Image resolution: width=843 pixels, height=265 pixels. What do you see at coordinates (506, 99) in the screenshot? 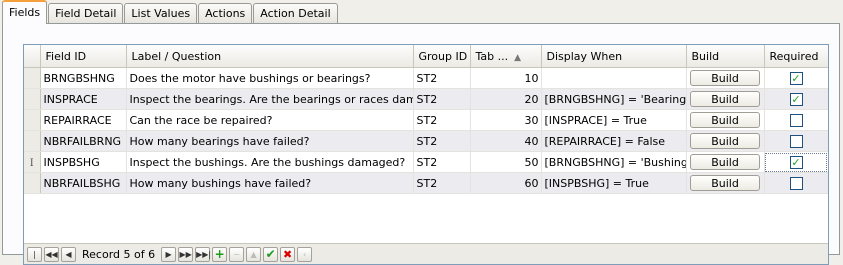
I see `cell-tab: 20` at bounding box center [506, 99].